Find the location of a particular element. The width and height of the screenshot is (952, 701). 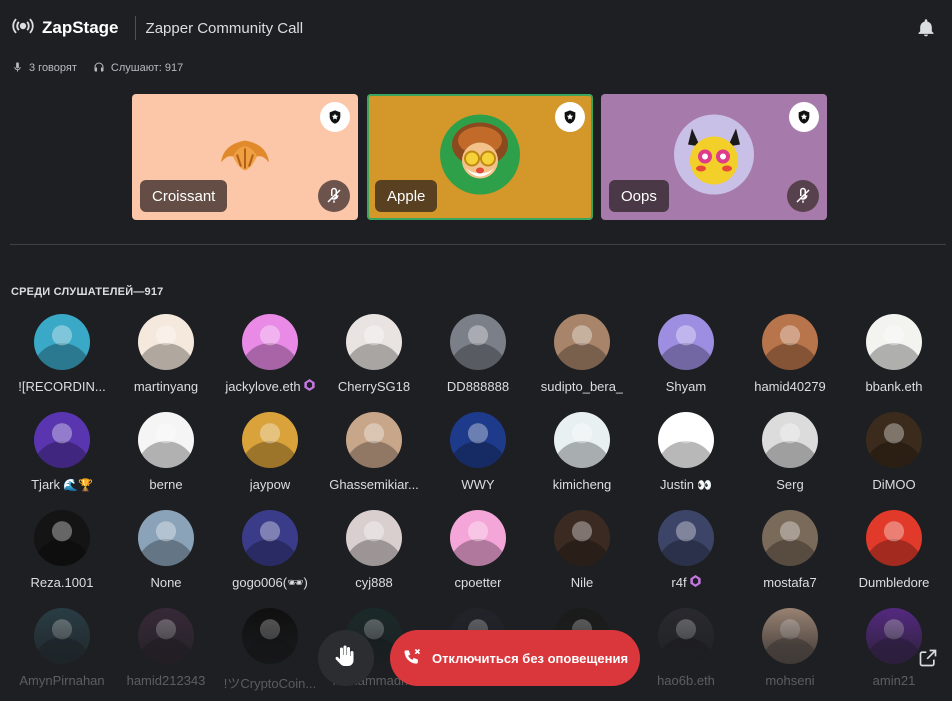

stage-broadcast-icon is located at coordinates (23, 28).